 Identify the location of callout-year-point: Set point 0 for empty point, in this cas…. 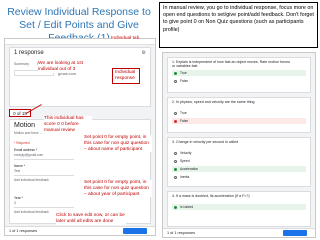
(118, 189).